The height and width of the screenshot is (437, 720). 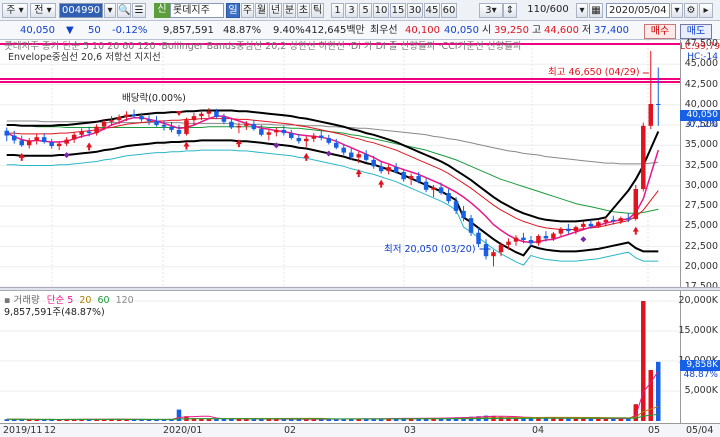 What do you see at coordinates (491, 10) in the screenshot?
I see `count-select: 3▾` at bounding box center [491, 10].